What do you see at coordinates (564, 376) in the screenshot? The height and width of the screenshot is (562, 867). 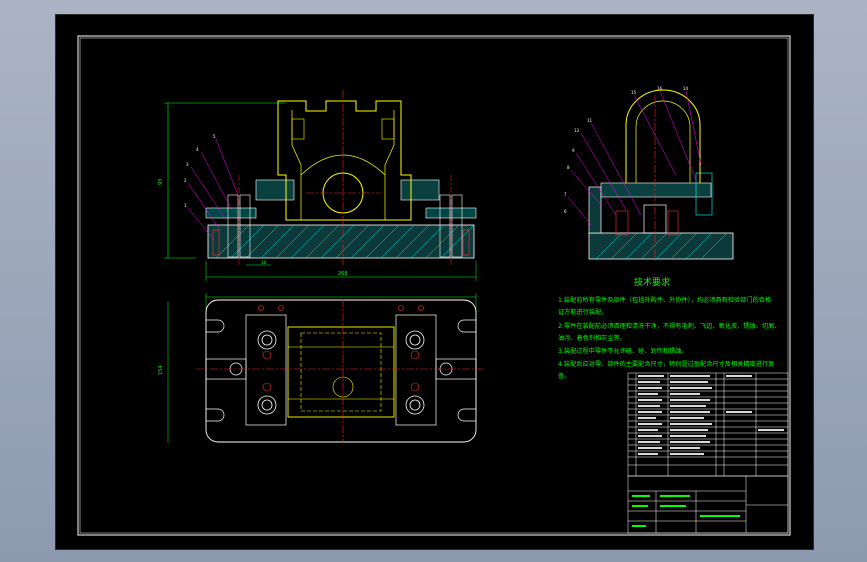 I see `tech-req-line-7: 查。` at bounding box center [564, 376].